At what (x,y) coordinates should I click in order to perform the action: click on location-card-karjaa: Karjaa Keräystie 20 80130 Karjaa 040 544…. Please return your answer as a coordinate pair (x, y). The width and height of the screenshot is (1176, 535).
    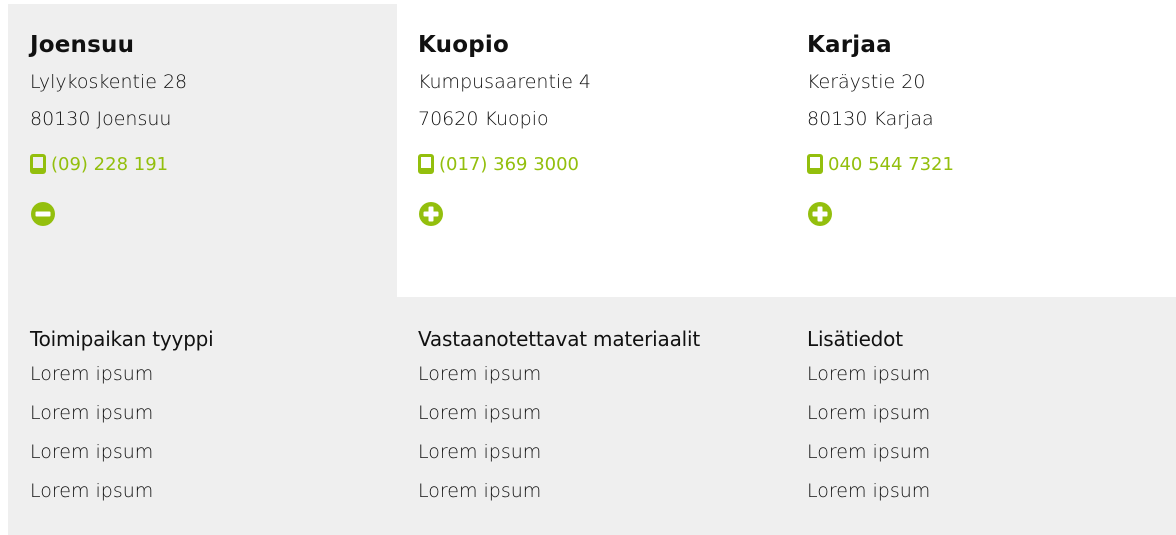
    Looking at the image, I should click on (987, 128).